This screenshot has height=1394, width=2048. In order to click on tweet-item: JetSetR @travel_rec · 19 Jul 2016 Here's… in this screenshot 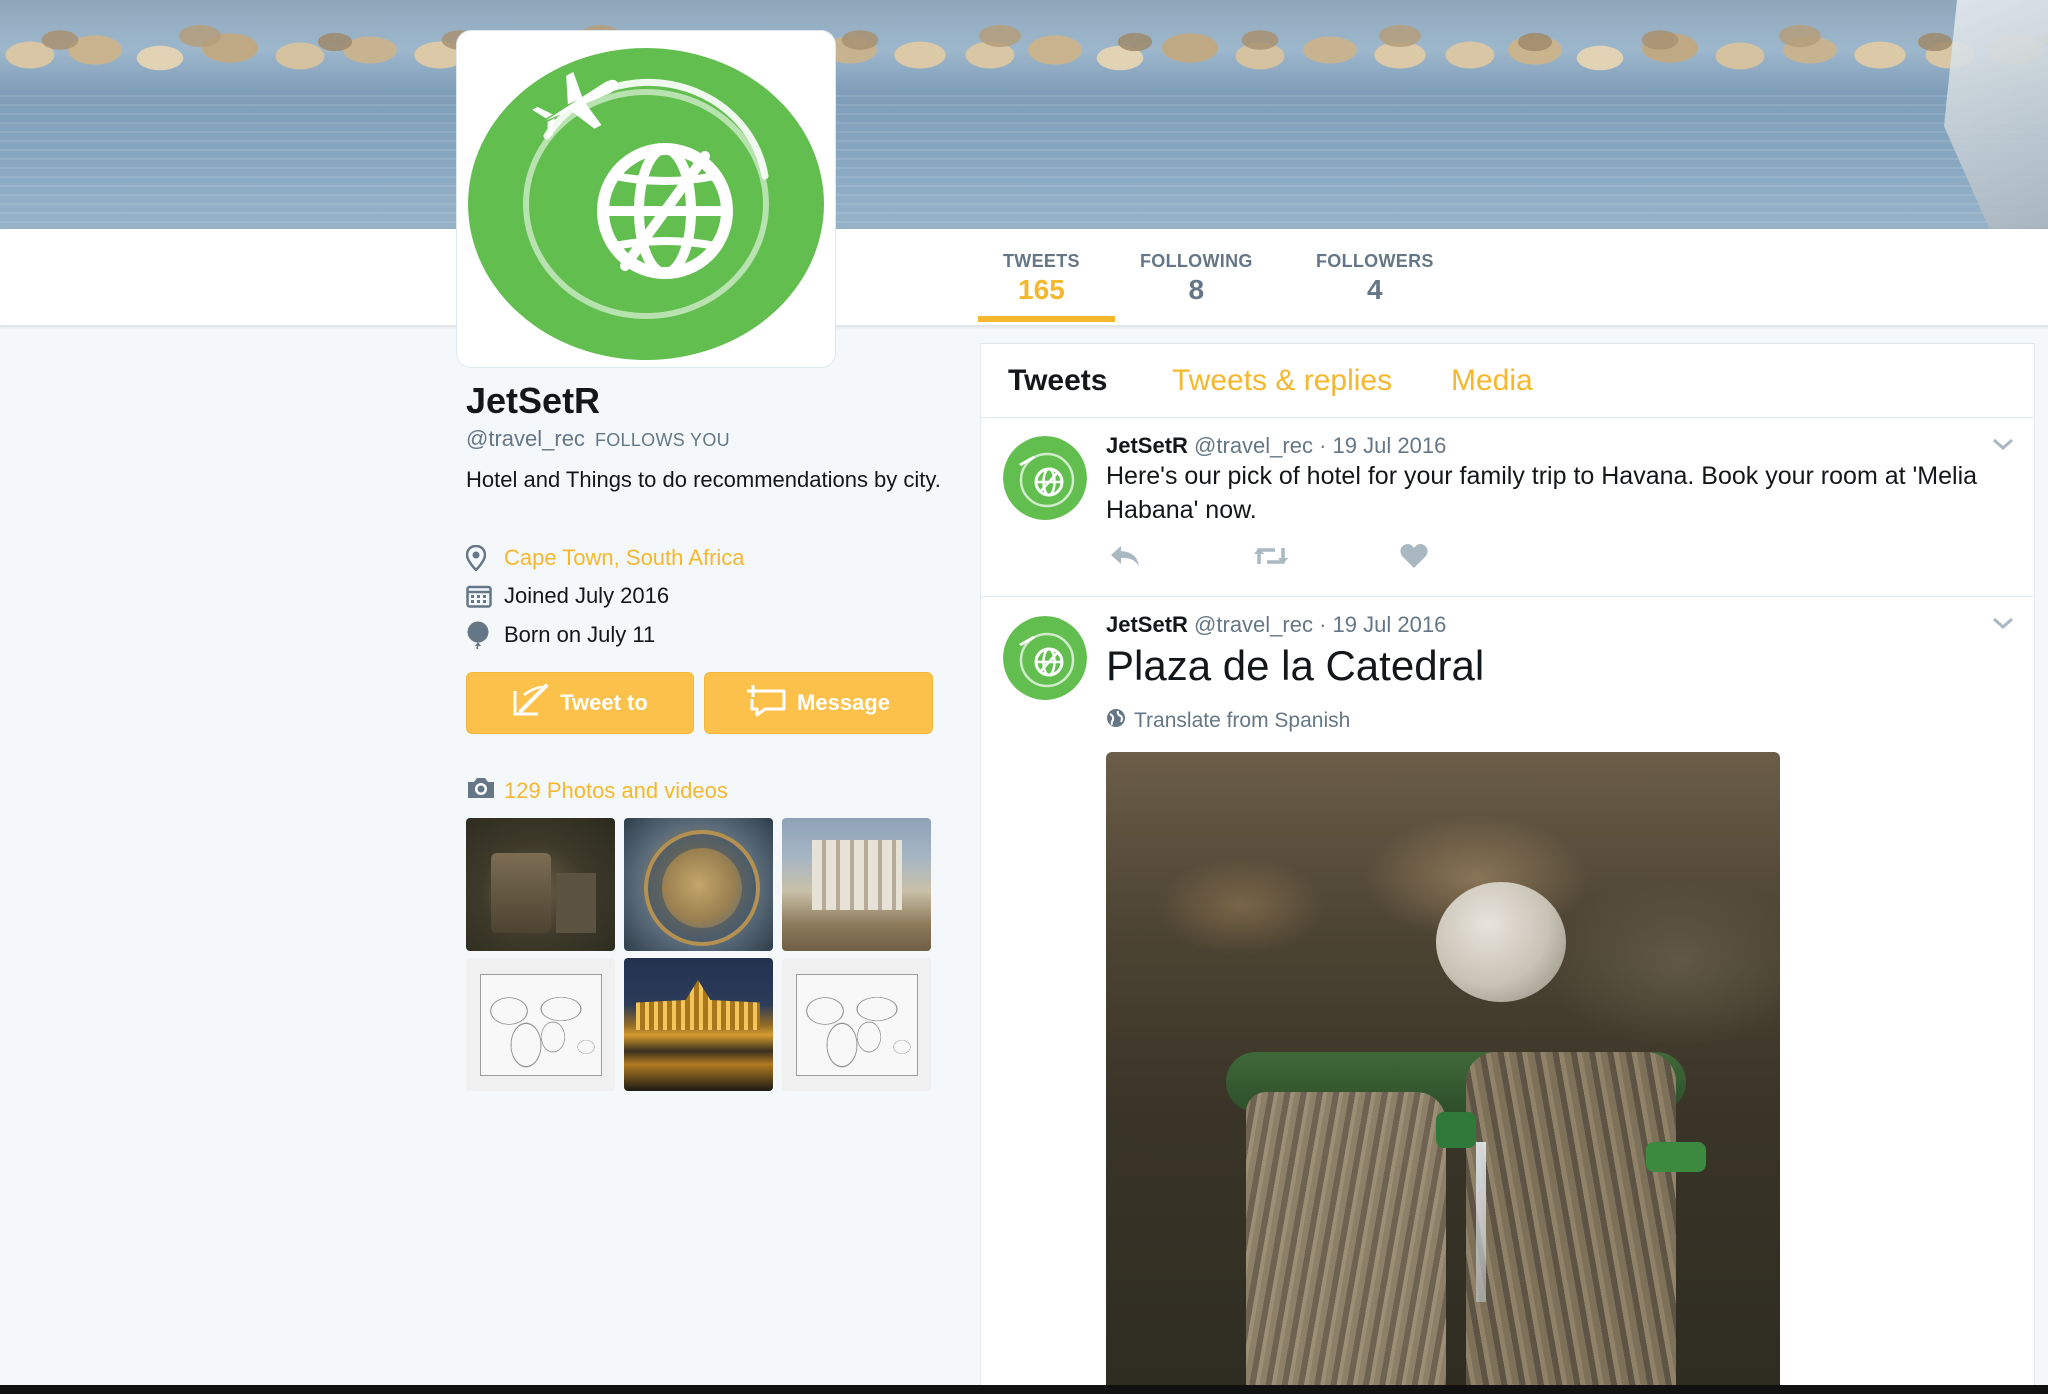, I will do `click(1507, 508)`.